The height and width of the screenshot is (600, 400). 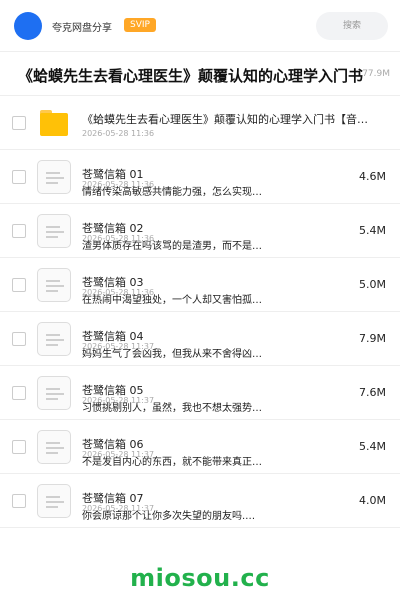 What do you see at coordinates (28, 26) in the screenshot?
I see `avatar` at bounding box center [28, 26].